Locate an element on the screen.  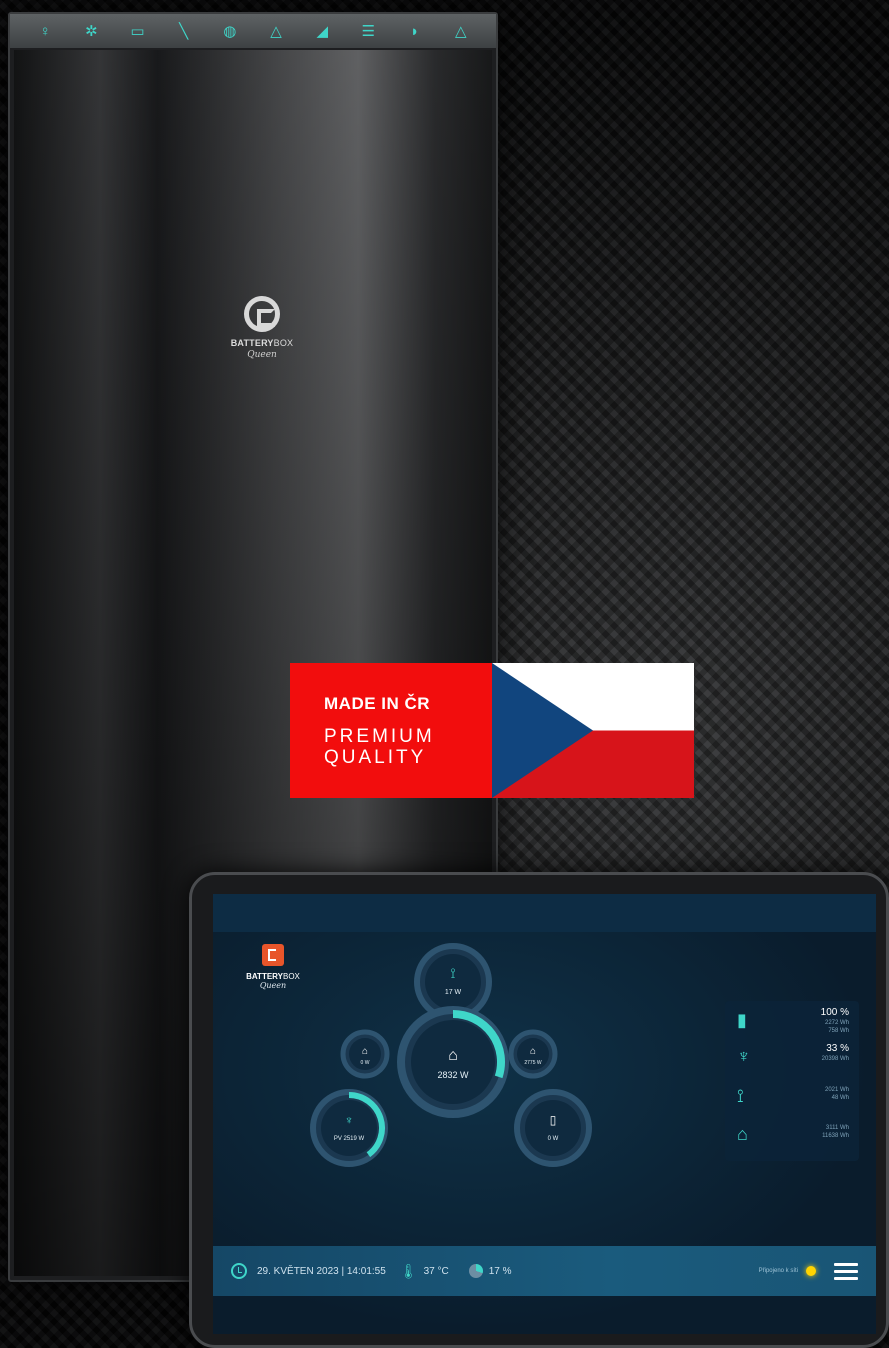
node-left-small-value: 0 W is located at coordinates (365, 1063).